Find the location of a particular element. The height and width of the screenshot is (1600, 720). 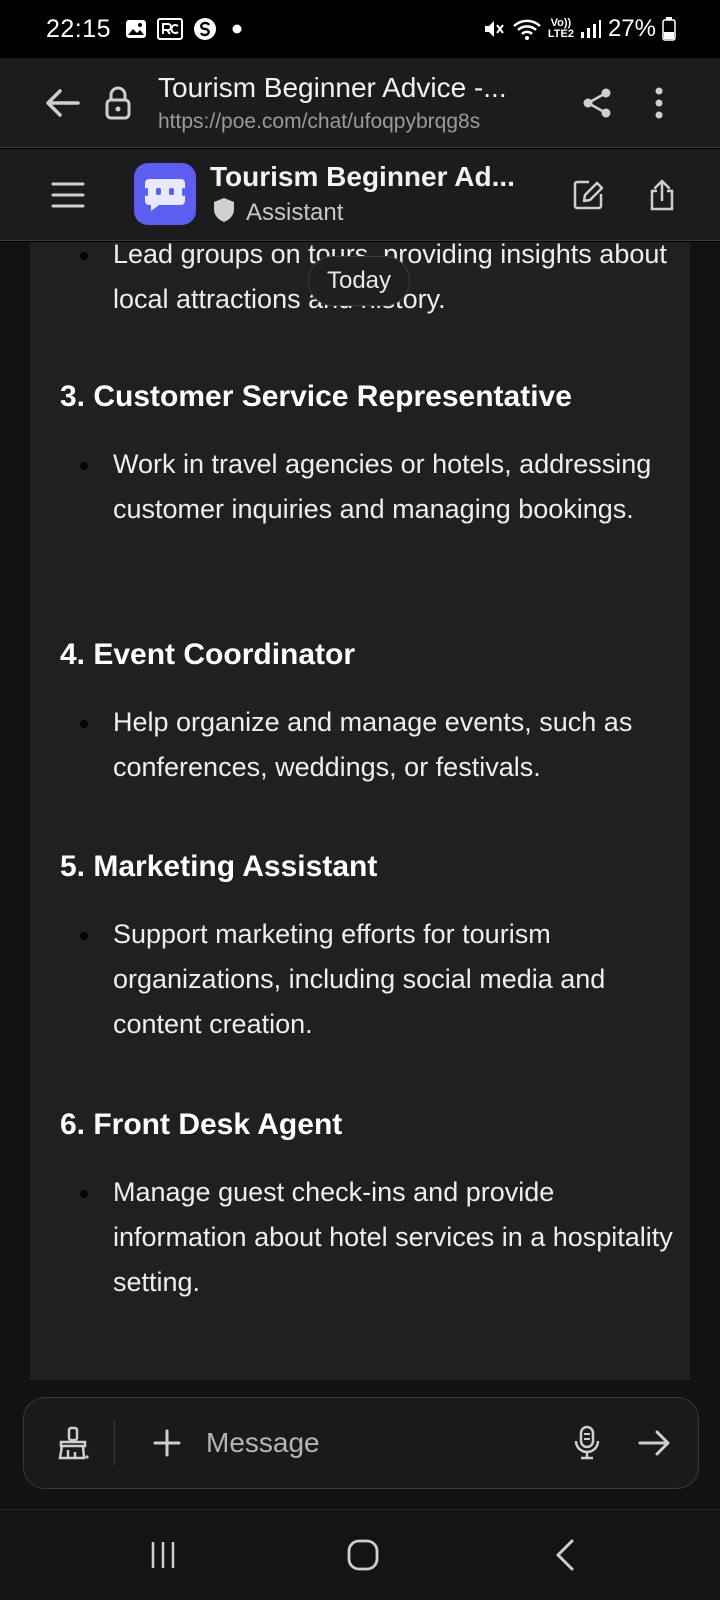

microphone-icon is located at coordinates (587, 1443).